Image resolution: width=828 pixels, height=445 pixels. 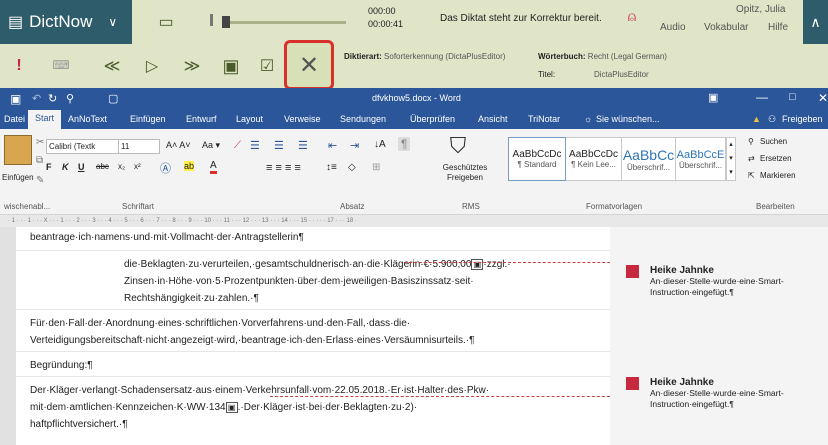 I want to click on sort-icon: ↓A, so click(x=380, y=144).